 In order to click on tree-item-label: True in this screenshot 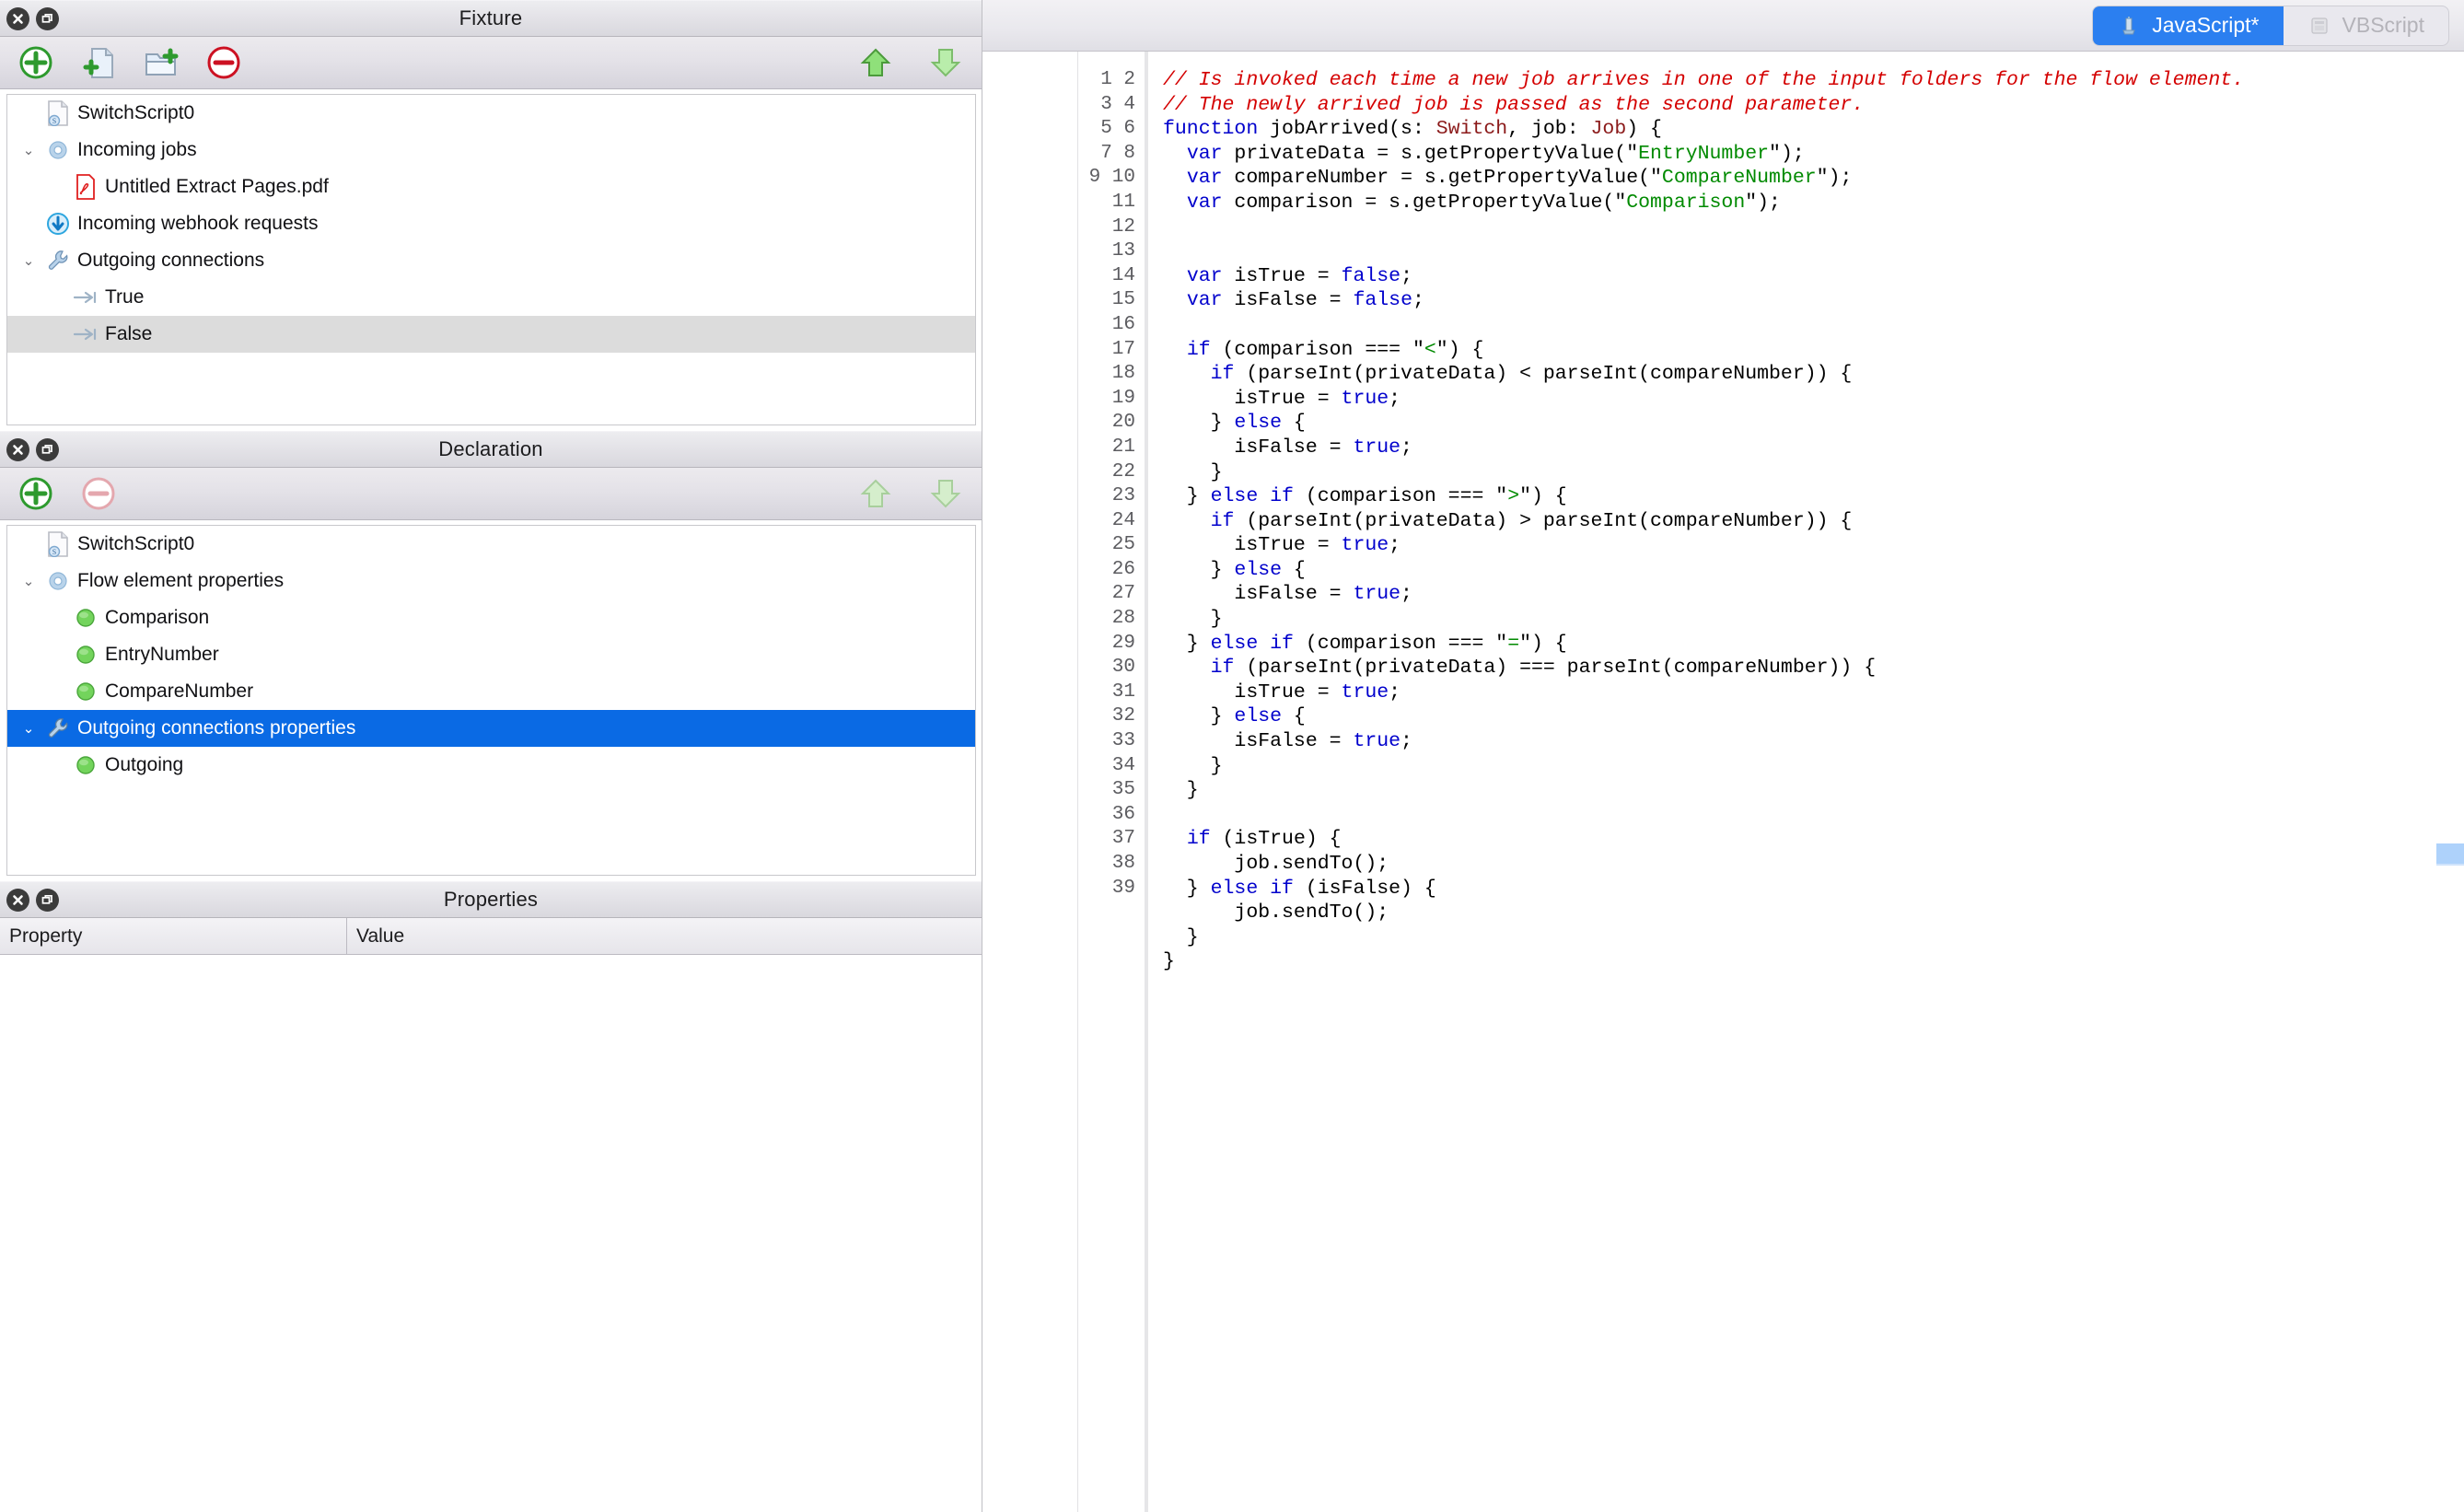, I will do `click(125, 297)`.